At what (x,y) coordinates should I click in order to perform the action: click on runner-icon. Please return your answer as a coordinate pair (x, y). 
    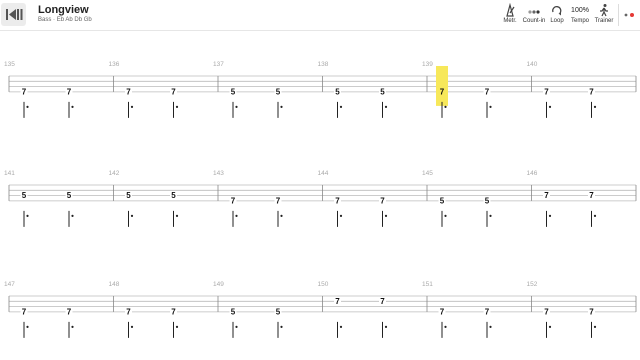
    Looking at the image, I should click on (604, 10).